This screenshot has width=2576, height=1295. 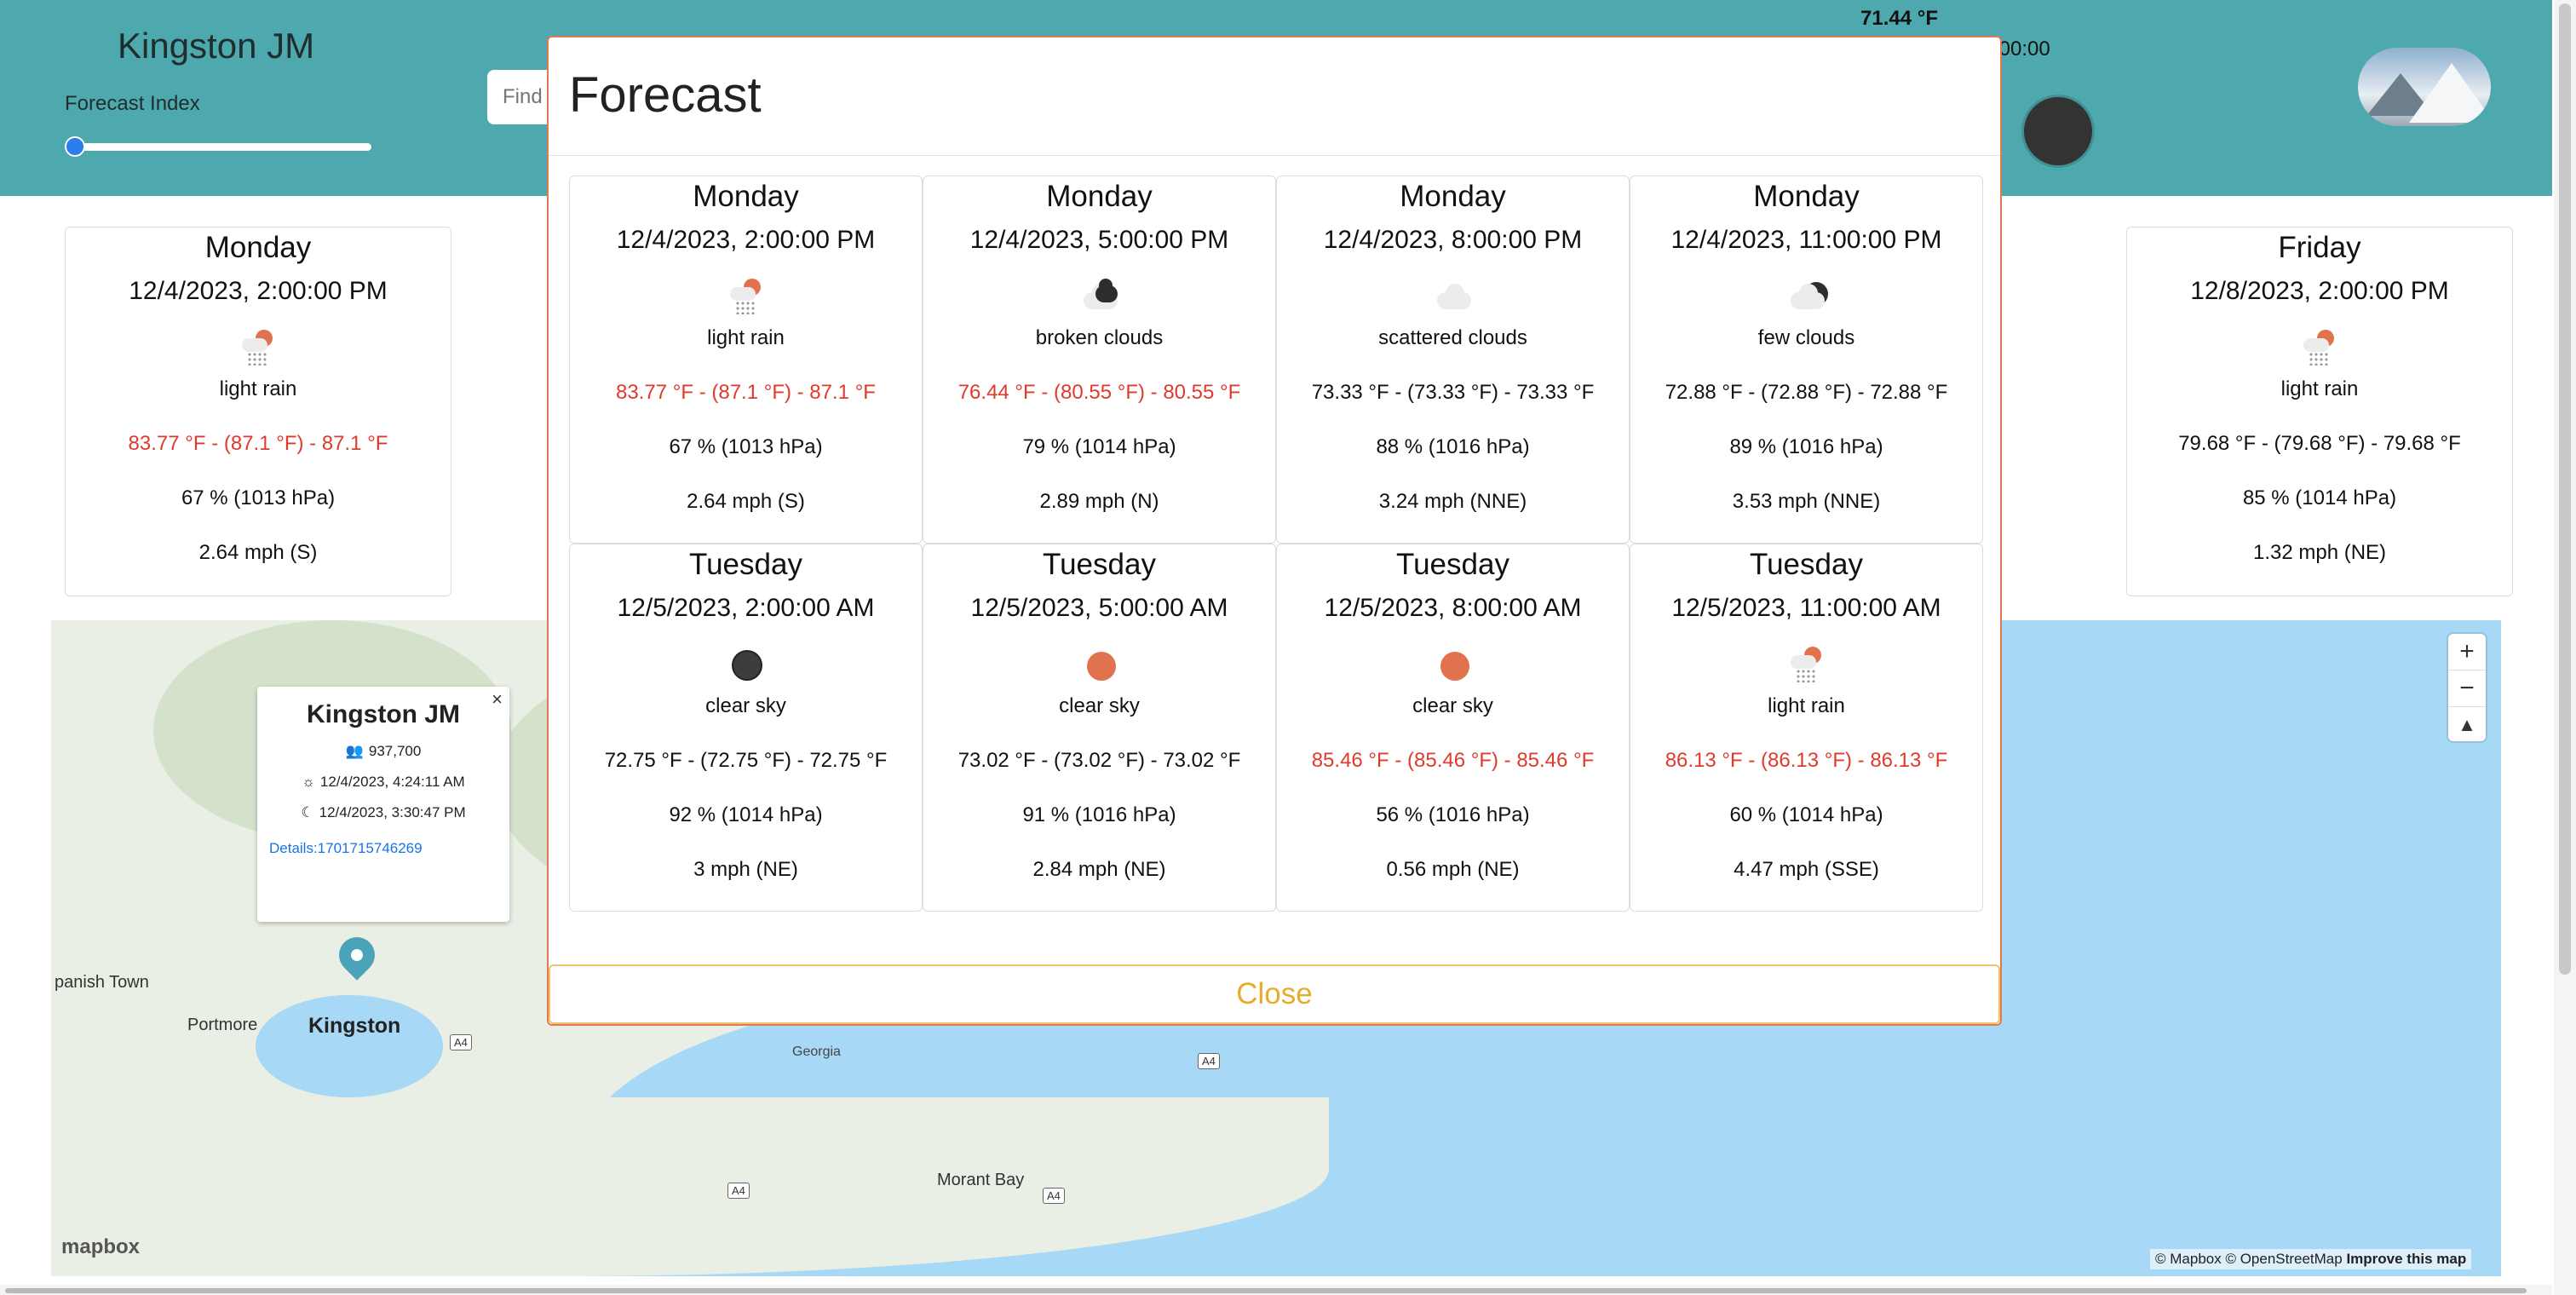 I want to click on forecast-datetime: 12/5/2023, 8:00:00 AM, so click(x=1453, y=608).